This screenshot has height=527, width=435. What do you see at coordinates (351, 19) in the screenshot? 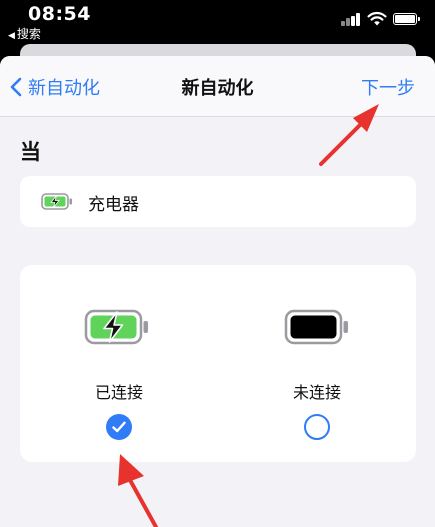
I see `cellular-signal-icon` at bounding box center [351, 19].